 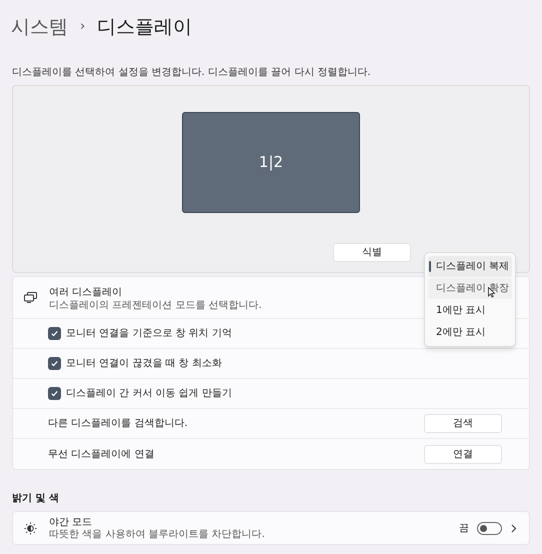 What do you see at coordinates (470, 266) in the screenshot?
I see `menu-item: 디스플레이 복제` at bounding box center [470, 266].